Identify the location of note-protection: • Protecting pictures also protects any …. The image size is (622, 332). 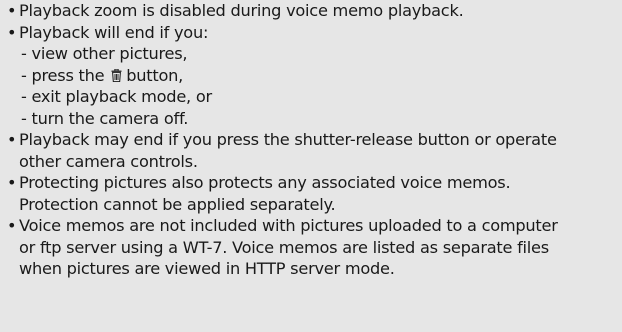
(310, 193).